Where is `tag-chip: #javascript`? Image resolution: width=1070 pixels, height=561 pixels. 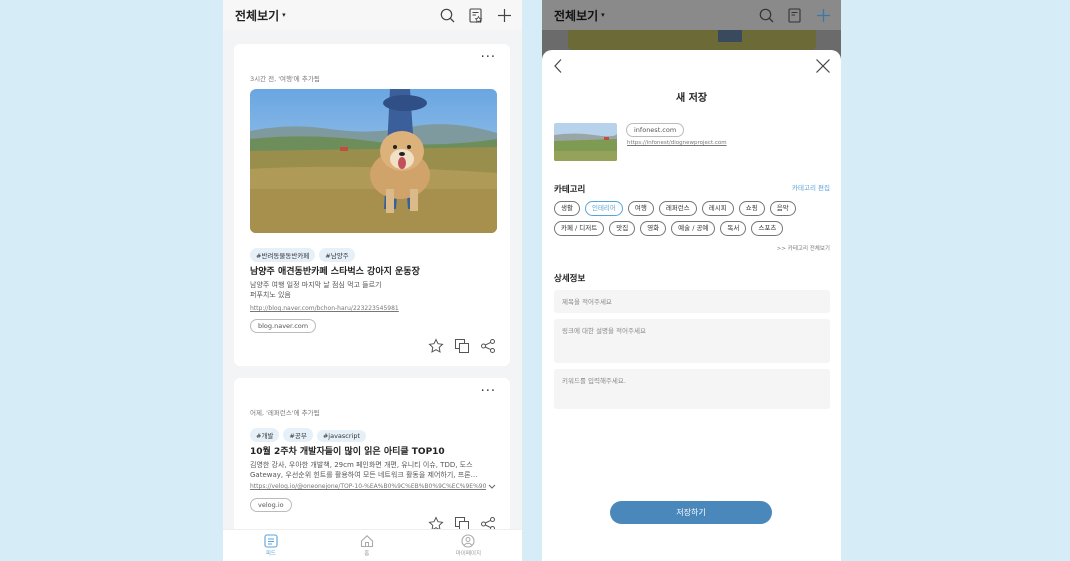 tag-chip: #javascript is located at coordinates (341, 436).